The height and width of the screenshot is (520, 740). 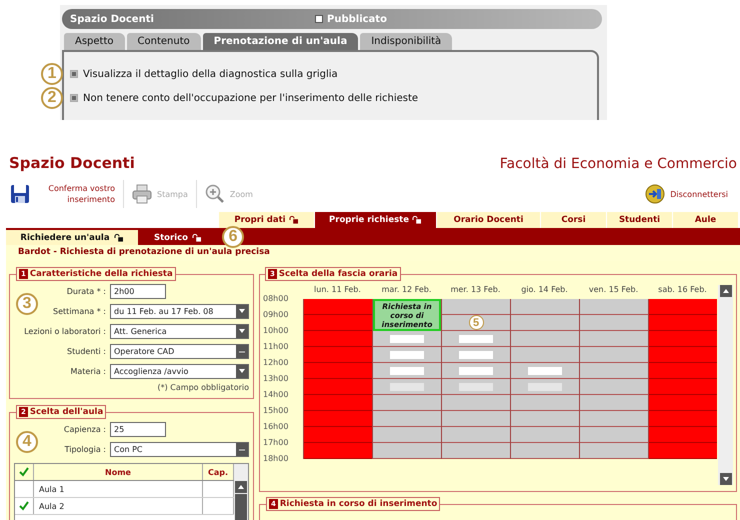 I want to click on field-label: Durata * :, so click(x=86, y=291).